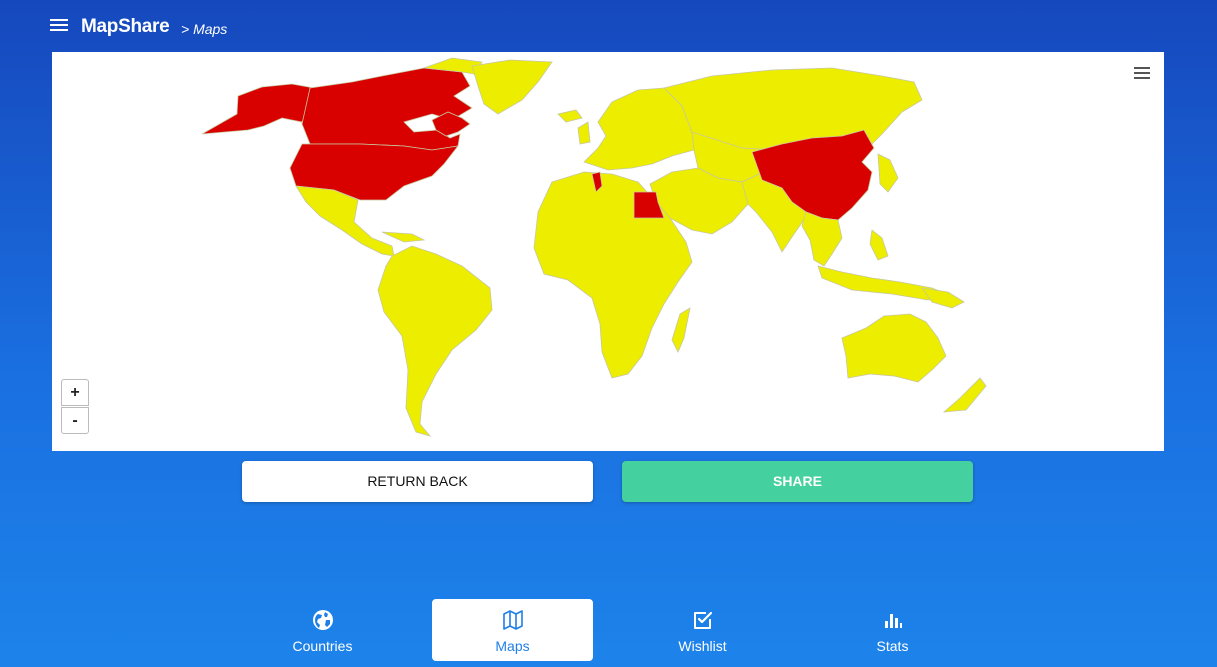 The width and height of the screenshot is (1217, 667). Describe the element at coordinates (608, 631) in the screenshot. I see `bottom-tab-bar: Countries Maps Wishlist Stats` at that location.